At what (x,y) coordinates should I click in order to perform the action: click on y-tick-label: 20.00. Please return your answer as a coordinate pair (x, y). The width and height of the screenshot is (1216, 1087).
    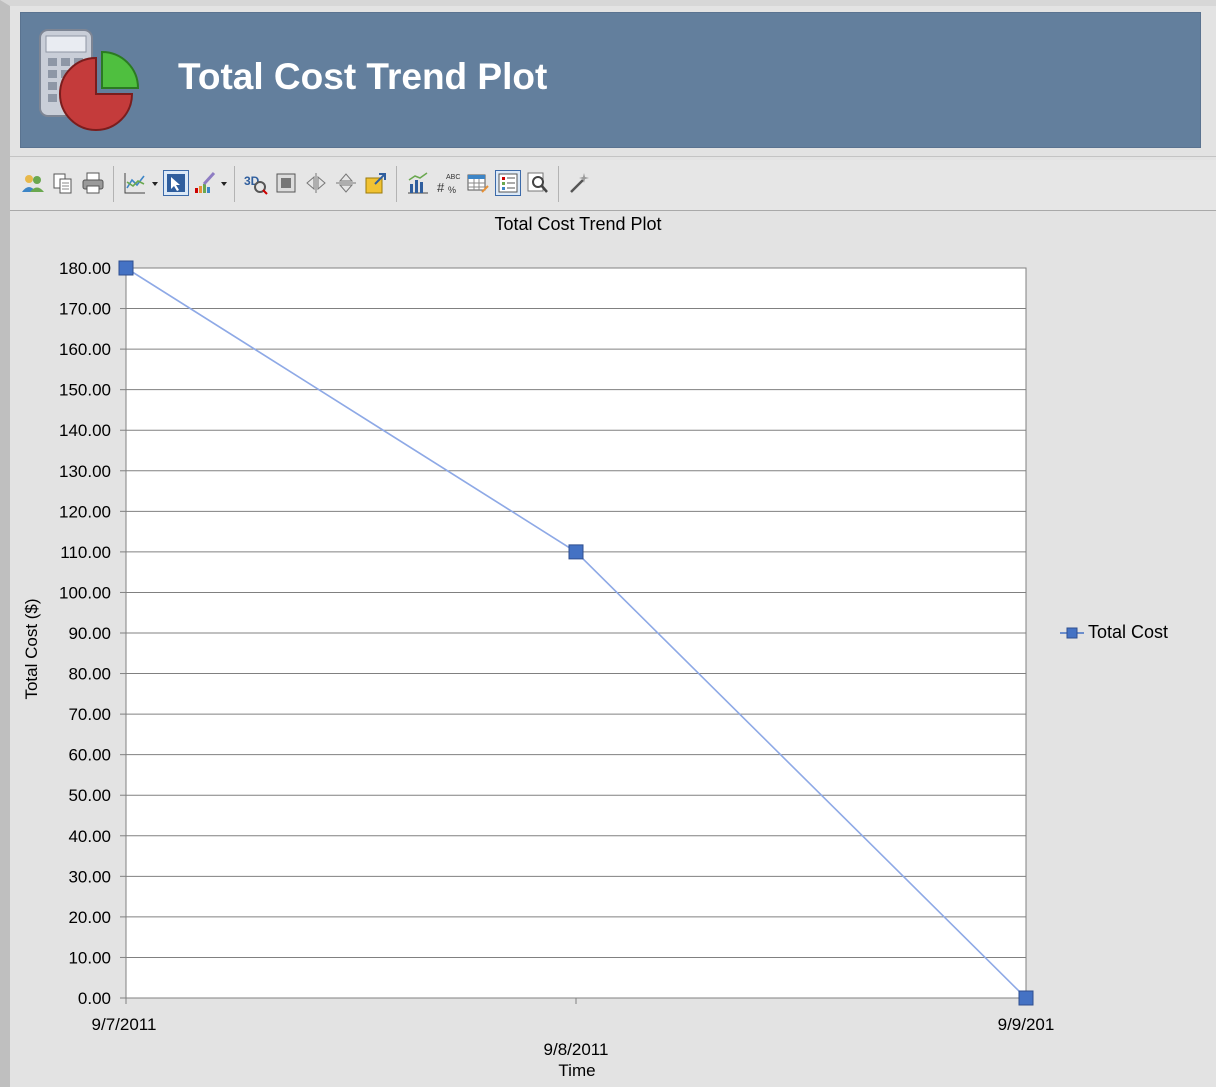
    Looking at the image, I should click on (89, 917).